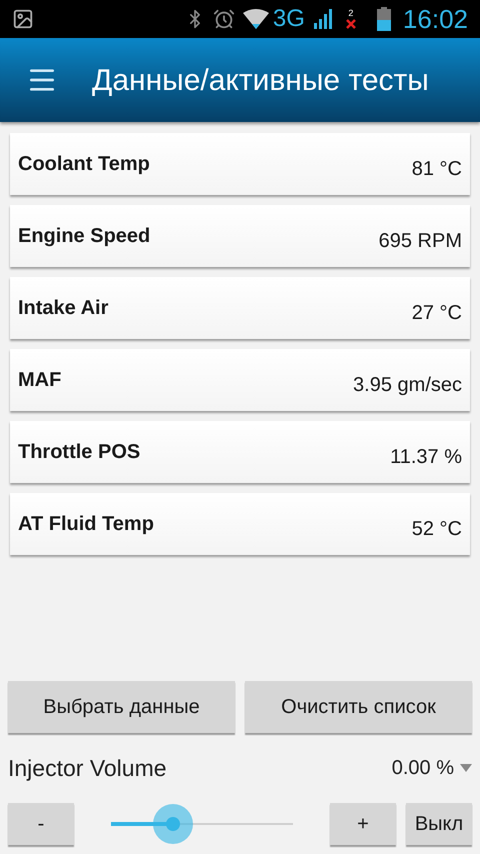  I want to click on reading-name: Engine Speed, so click(84, 236).